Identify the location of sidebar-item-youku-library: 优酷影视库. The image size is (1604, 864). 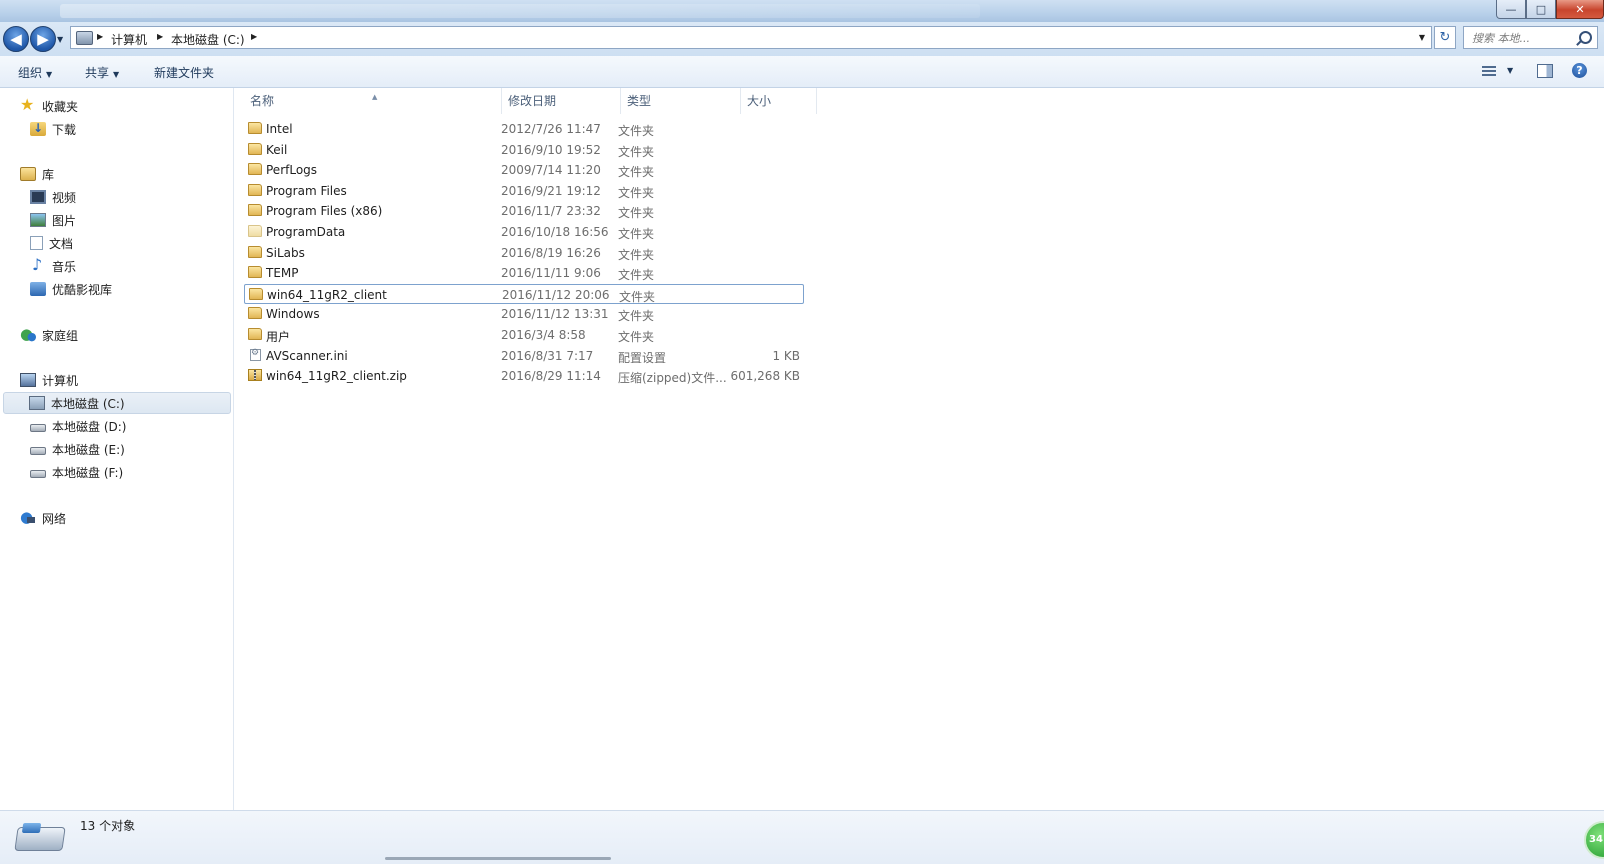
(71, 289).